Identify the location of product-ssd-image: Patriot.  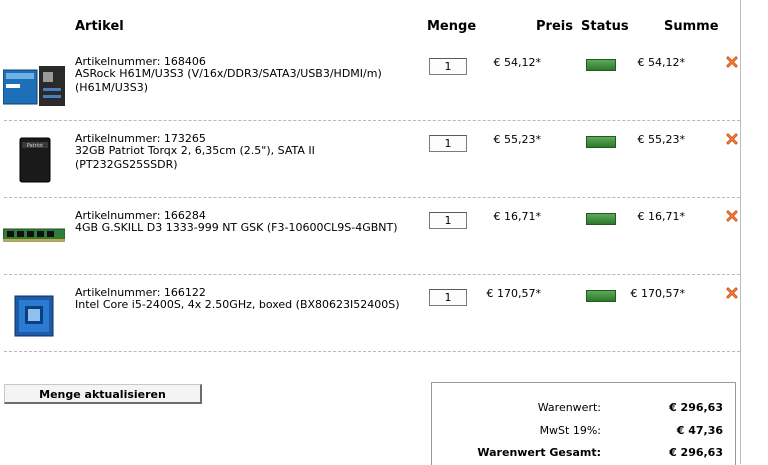
(35, 160).